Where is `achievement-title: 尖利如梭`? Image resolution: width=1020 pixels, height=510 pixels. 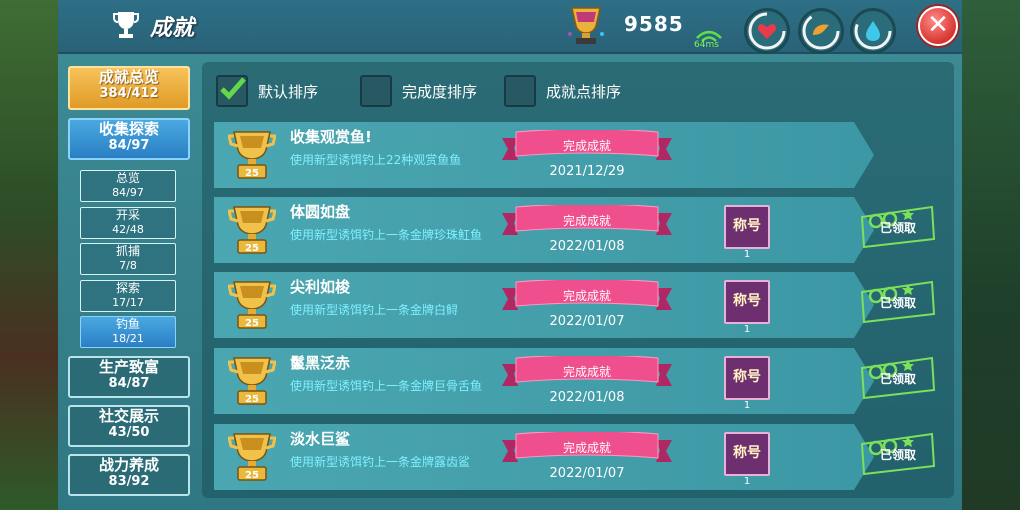
achievement-title: 尖利如梭 is located at coordinates (320, 287).